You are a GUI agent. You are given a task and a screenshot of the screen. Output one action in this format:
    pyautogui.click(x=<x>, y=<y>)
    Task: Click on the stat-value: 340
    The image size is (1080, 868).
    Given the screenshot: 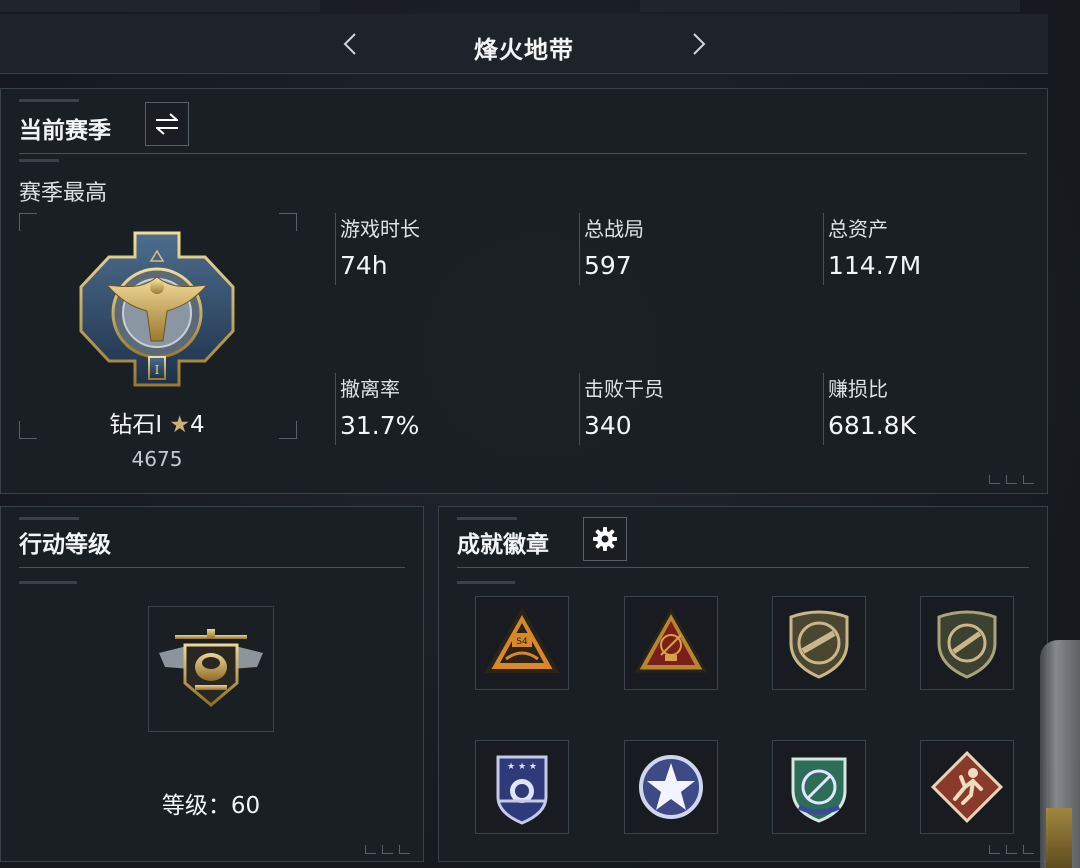 What is the action you would take?
    pyautogui.click(x=608, y=425)
    